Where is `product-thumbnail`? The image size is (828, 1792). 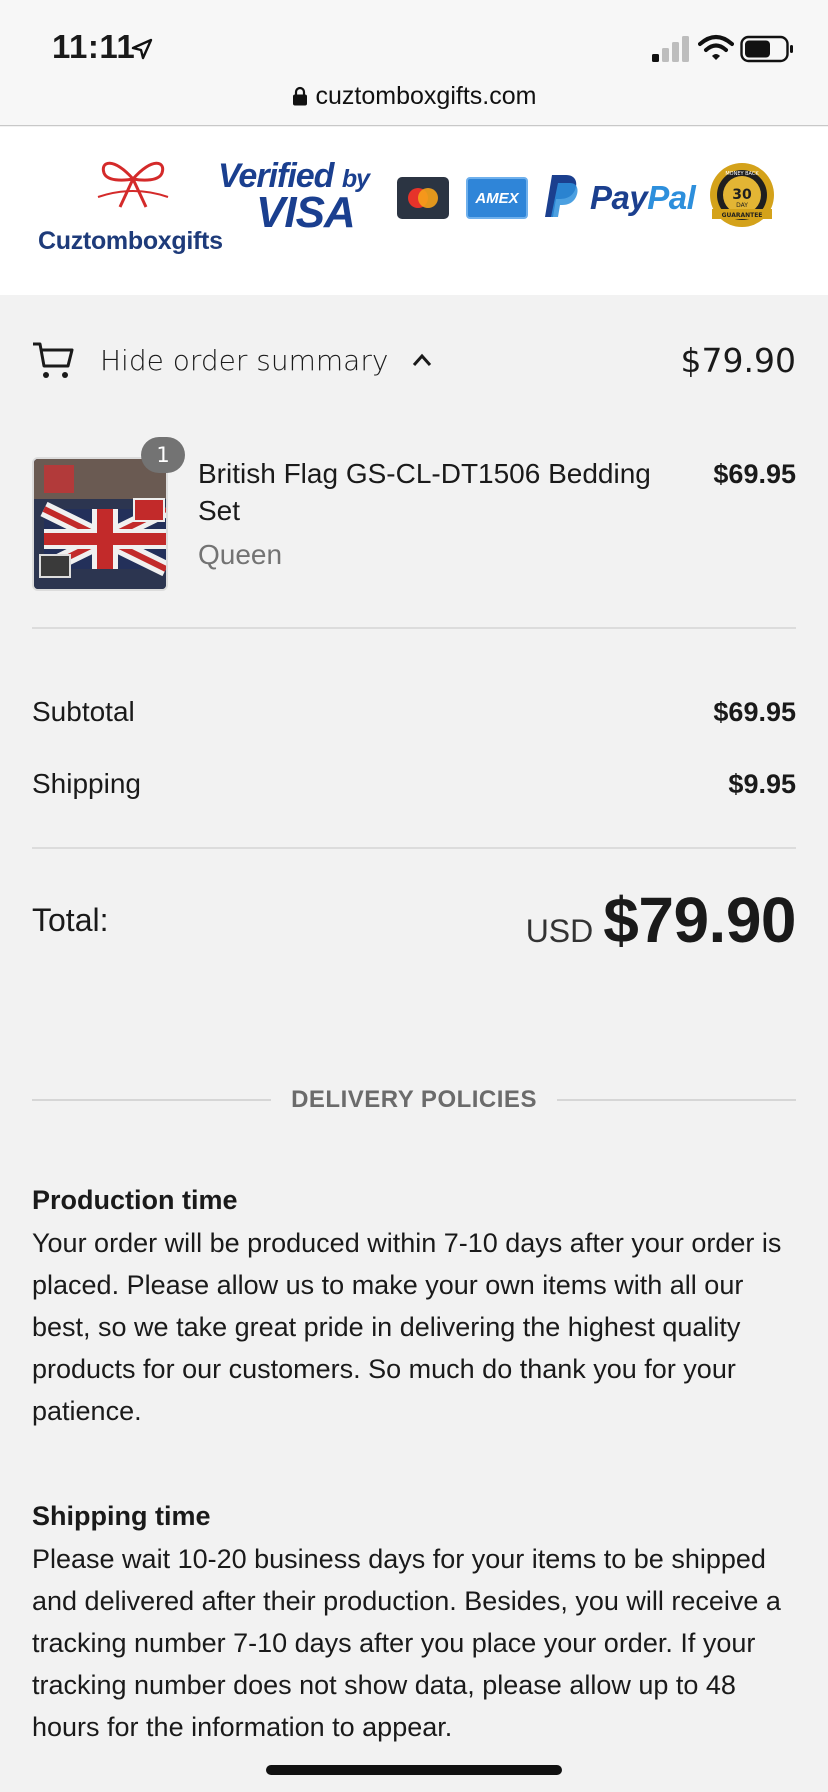
product-thumbnail is located at coordinates (100, 524).